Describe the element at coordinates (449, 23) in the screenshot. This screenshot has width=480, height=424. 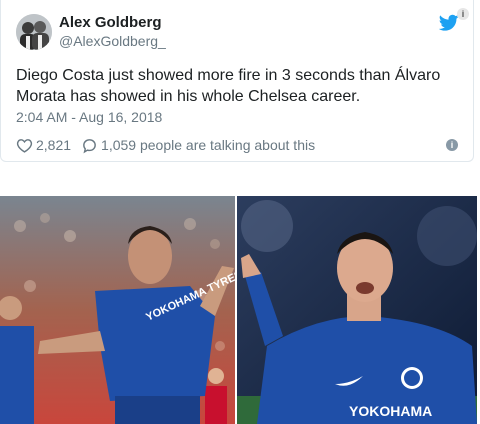
I see `twitter-bird-icon` at that location.